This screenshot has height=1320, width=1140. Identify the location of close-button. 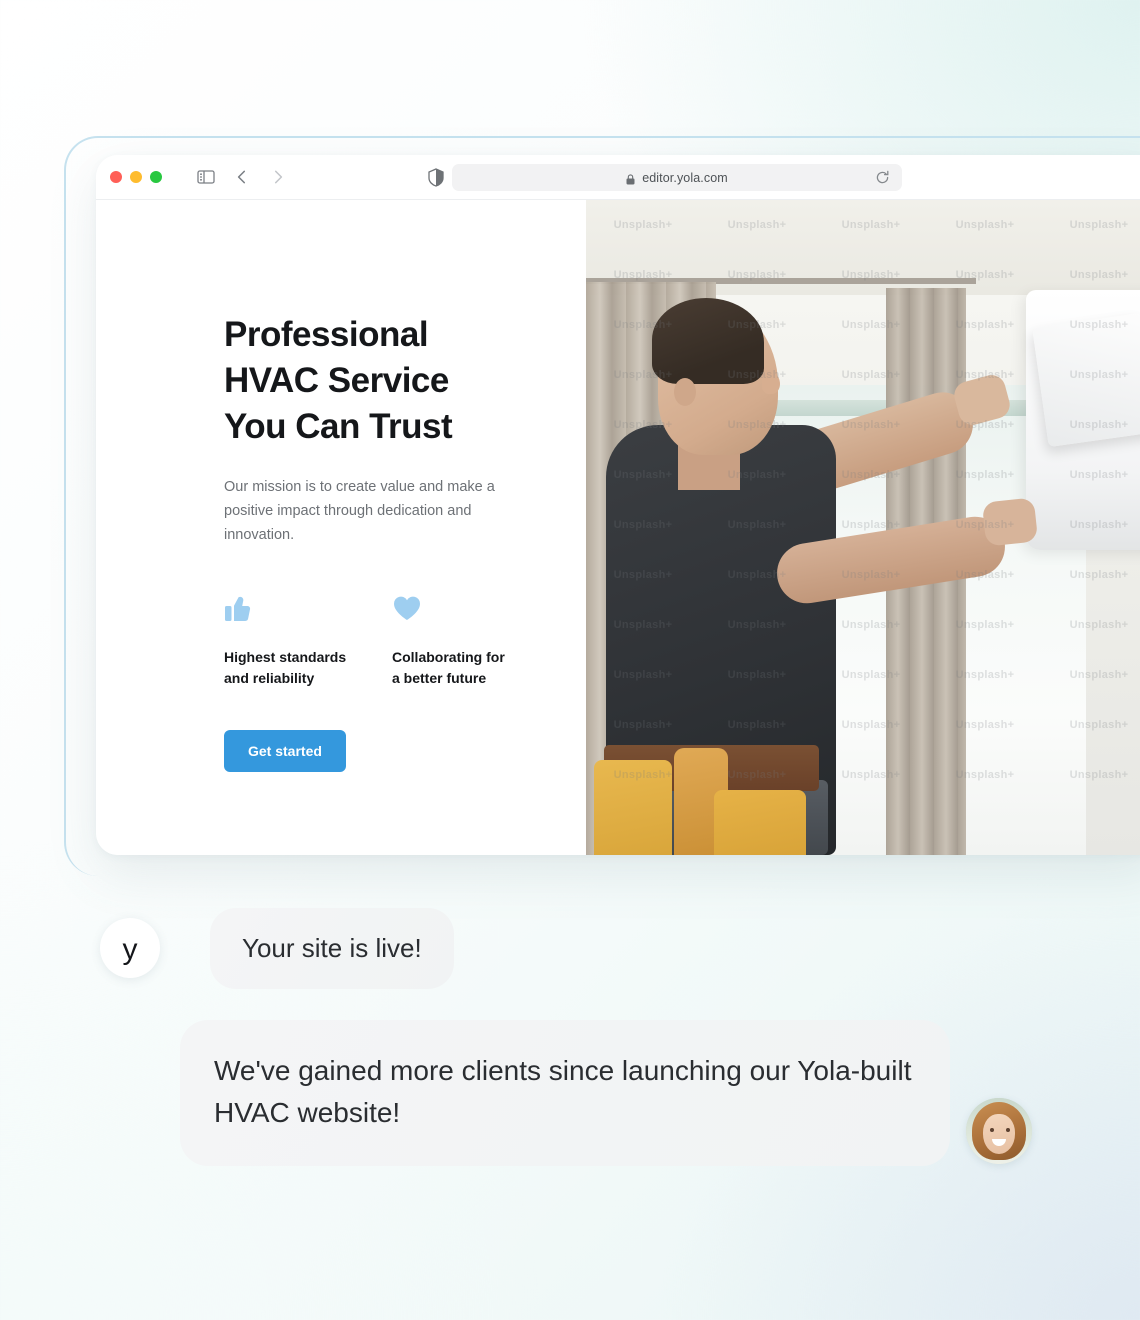
(116, 177).